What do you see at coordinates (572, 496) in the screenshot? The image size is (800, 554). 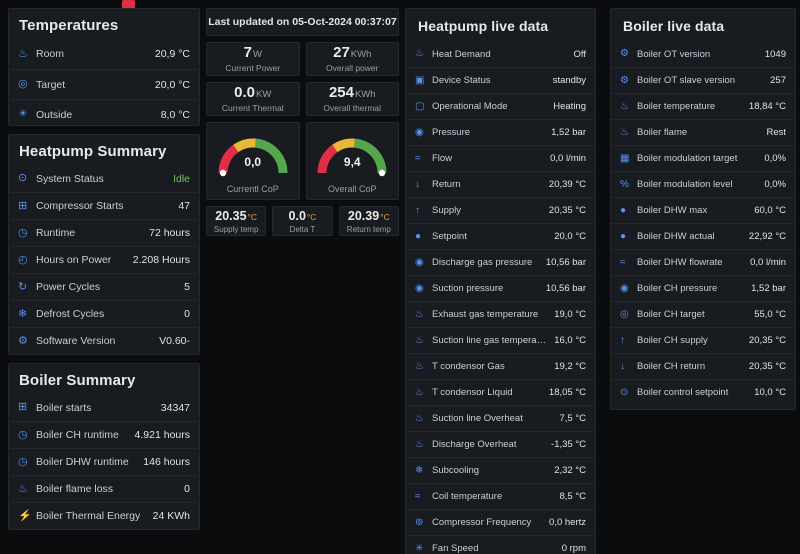 I see `row-value: 8,5 °C` at bounding box center [572, 496].